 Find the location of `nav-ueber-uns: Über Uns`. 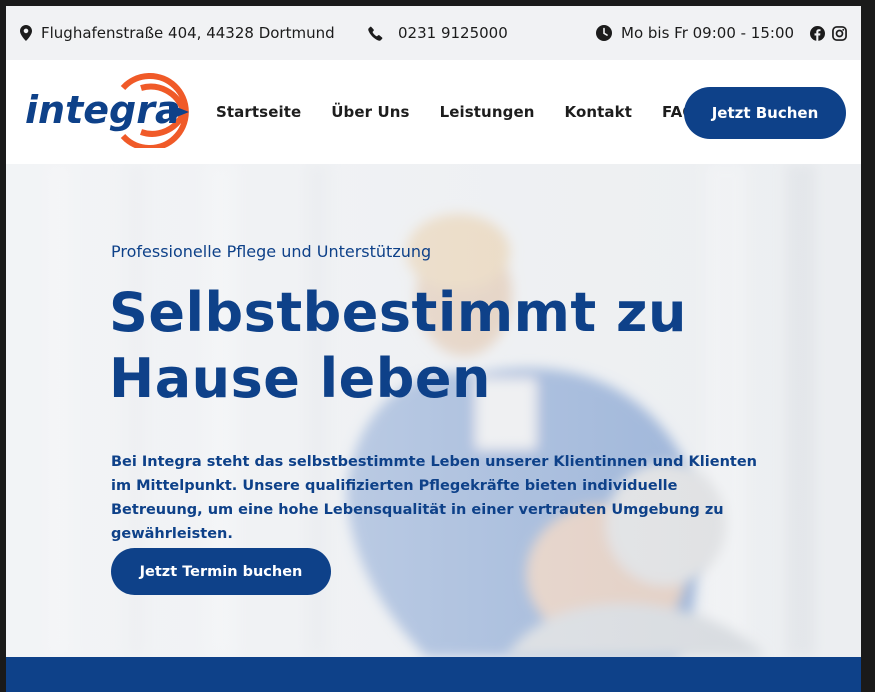

nav-ueber-uns: Über Uns is located at coordinates (370, 112).